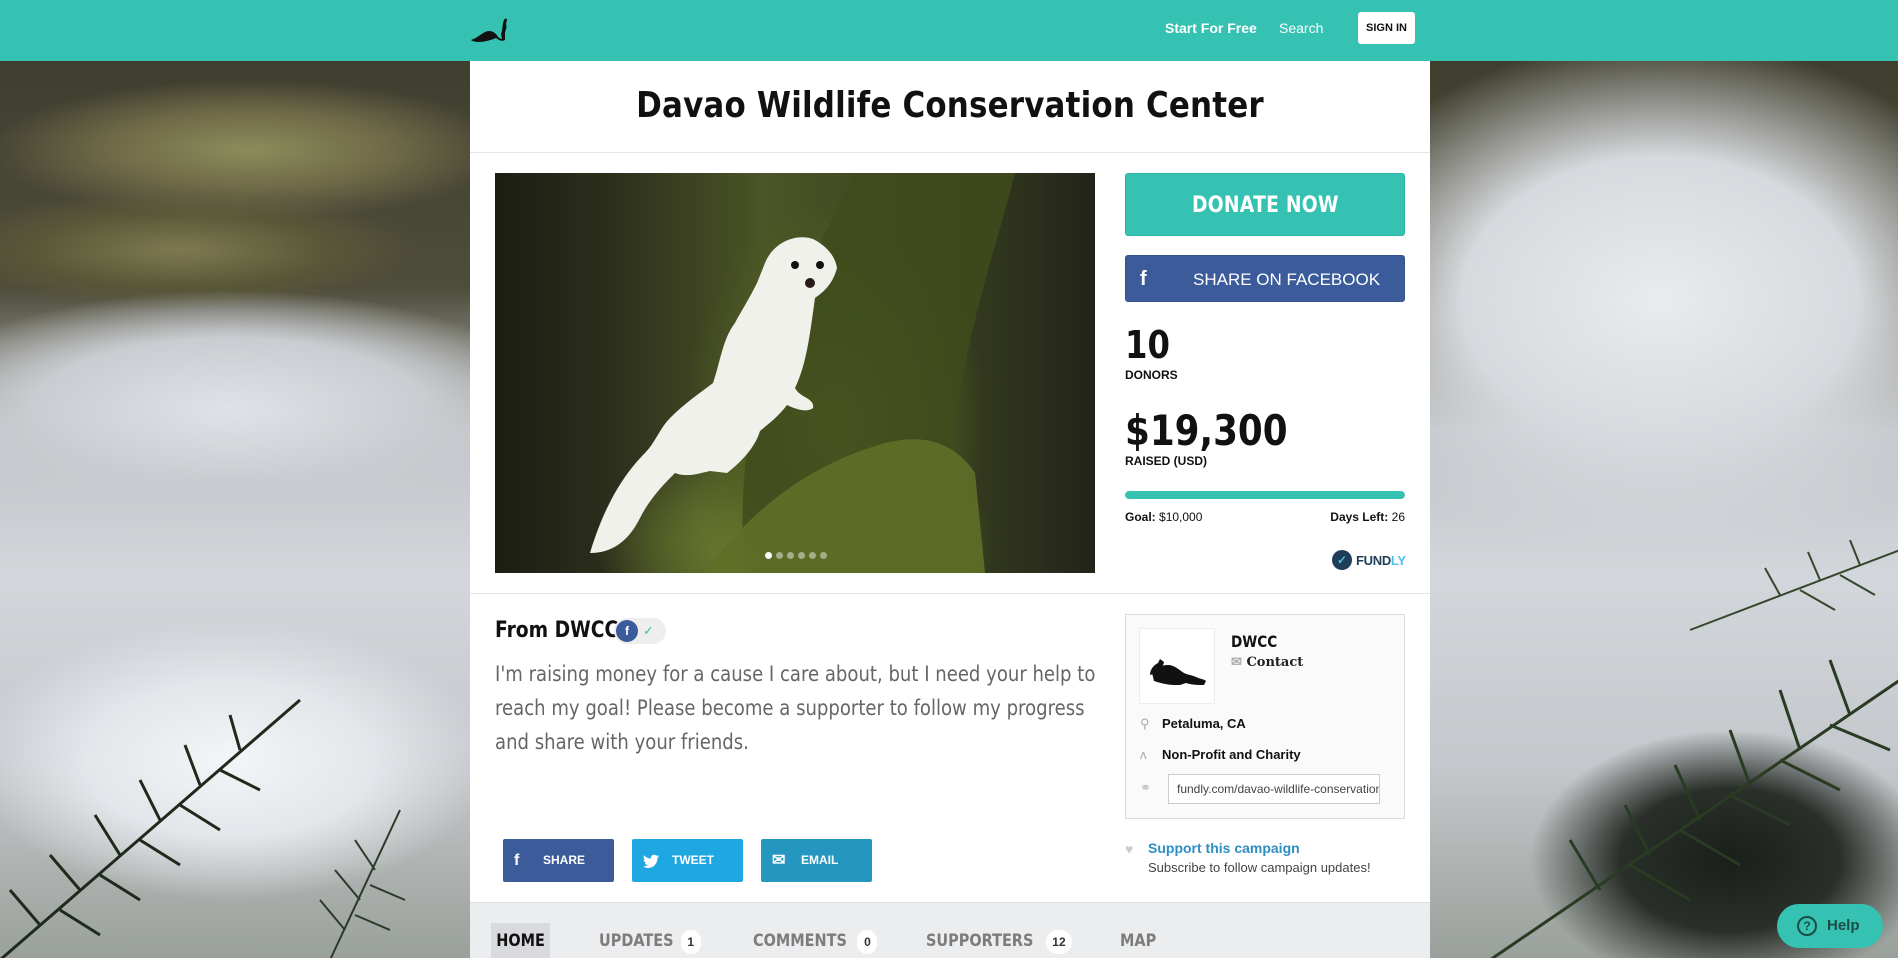 This screenshot has height=958, width=1898. I want to click on fundly-logo: ✓ FUNDLY, so click(1369, 560).